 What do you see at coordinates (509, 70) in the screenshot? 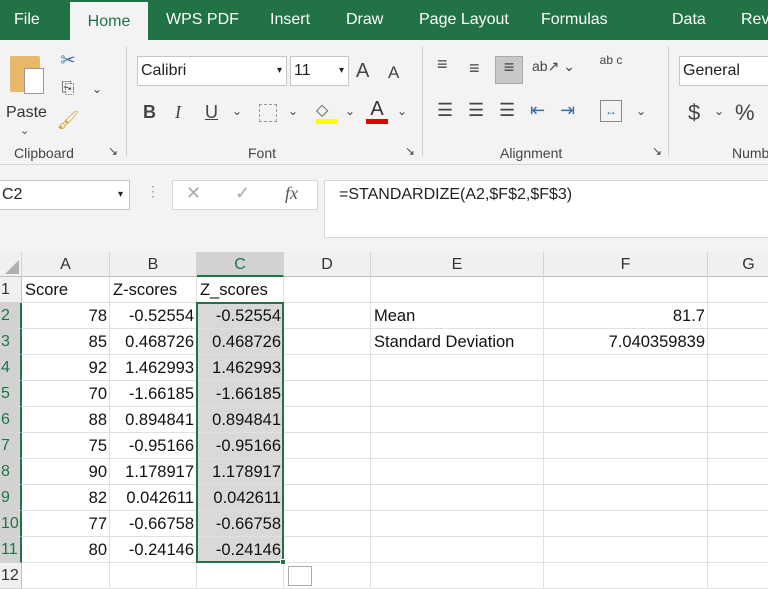
I see `bottom-align-icon: ≡` at bounding box center [509, 70].